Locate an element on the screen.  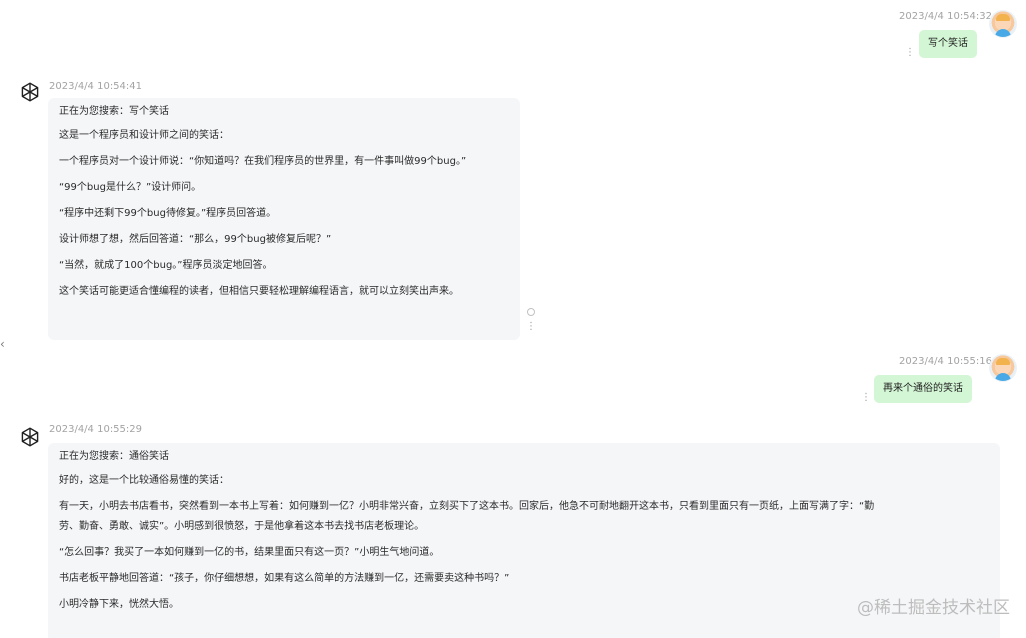
chevron-left-icon: ‹ is located at coordinates (4, 344).